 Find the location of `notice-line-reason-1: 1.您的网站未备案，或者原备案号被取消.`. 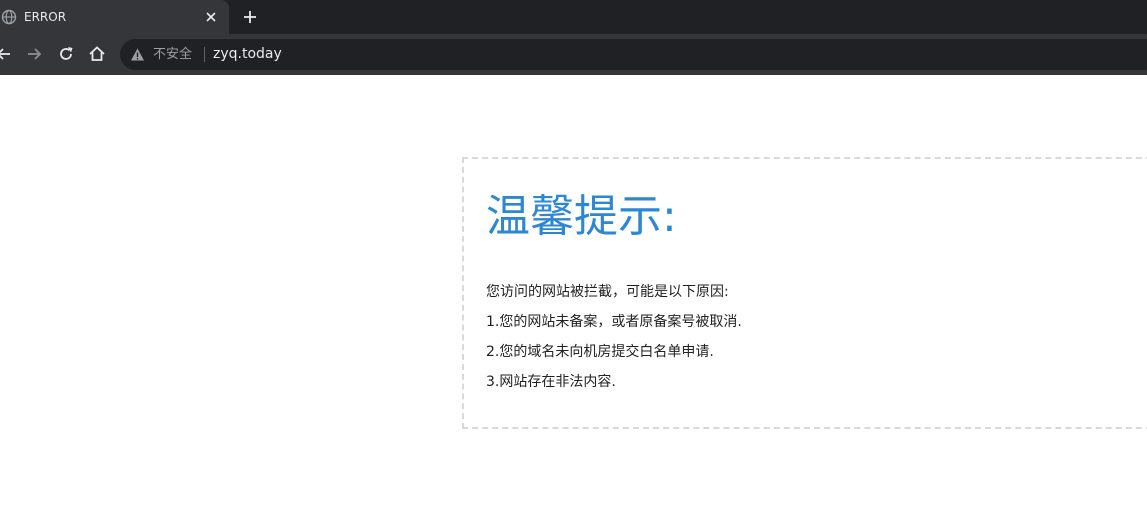

notice-line-reason-1: 1.您的网站未备案，或者原备案号被取消. is located at coordinates (614, 322).